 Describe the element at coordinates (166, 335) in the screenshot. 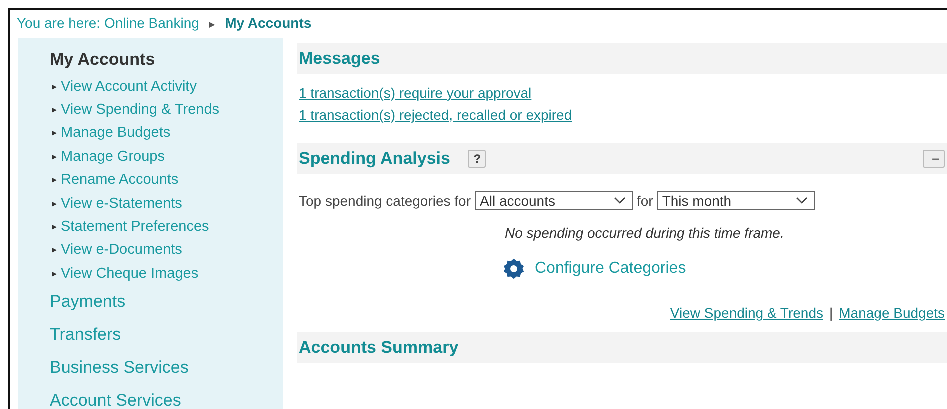

I see `sidebar-item: Transfers` at that location.